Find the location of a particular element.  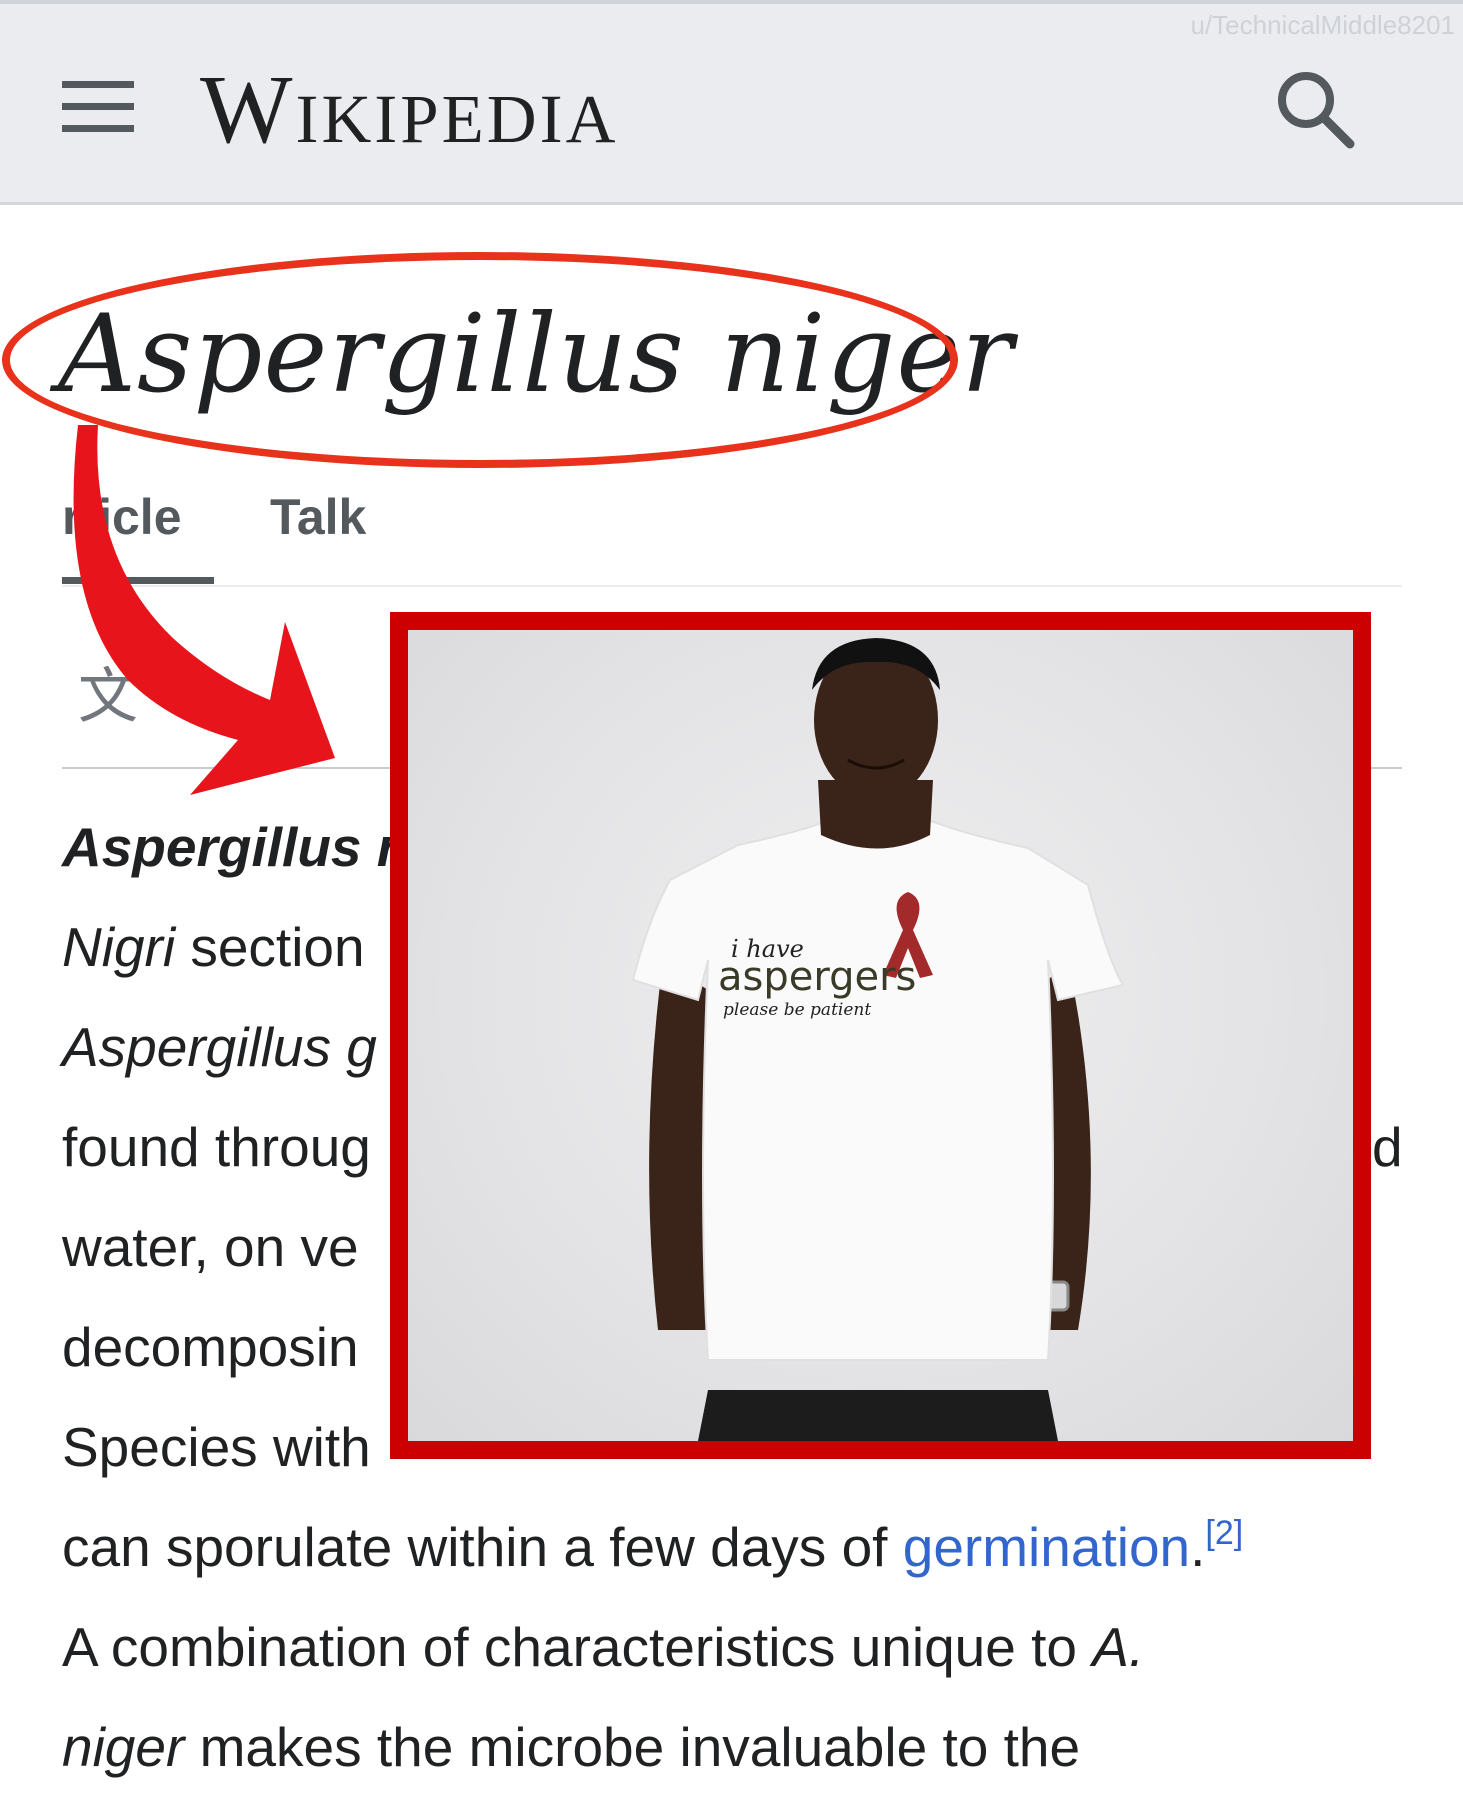

watermark: u/TechnicalMiddle8201 is located at coordinates (1322, 25).